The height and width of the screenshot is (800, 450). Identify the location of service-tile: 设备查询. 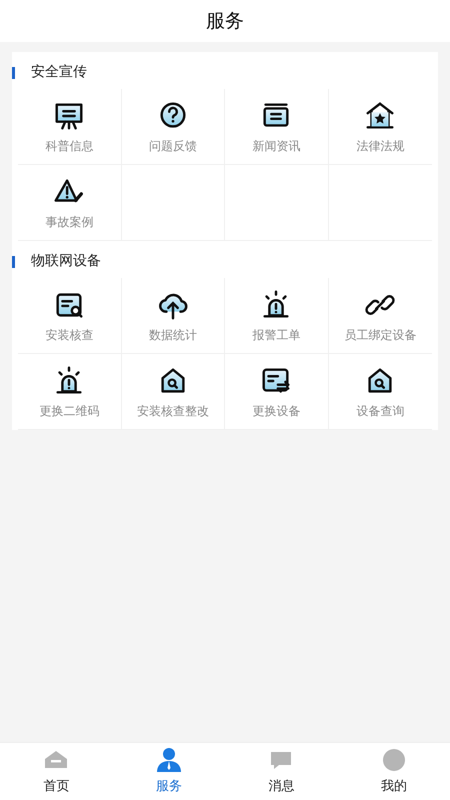
(380, 392).